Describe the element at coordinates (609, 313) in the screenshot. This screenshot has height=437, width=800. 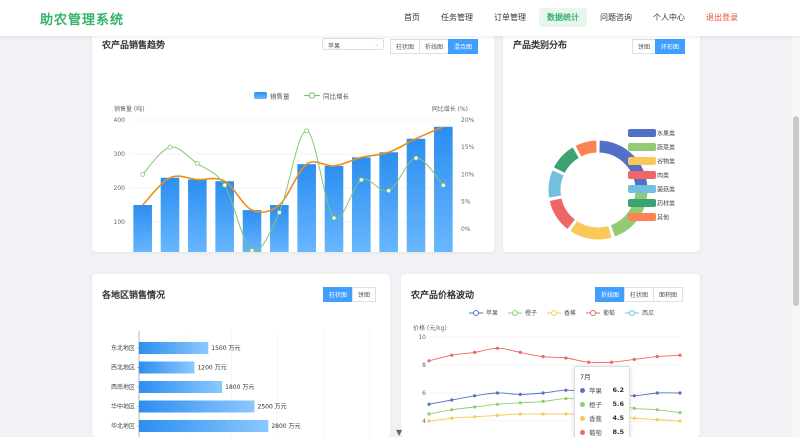
I see `legend-label: 葡萄` at that location.